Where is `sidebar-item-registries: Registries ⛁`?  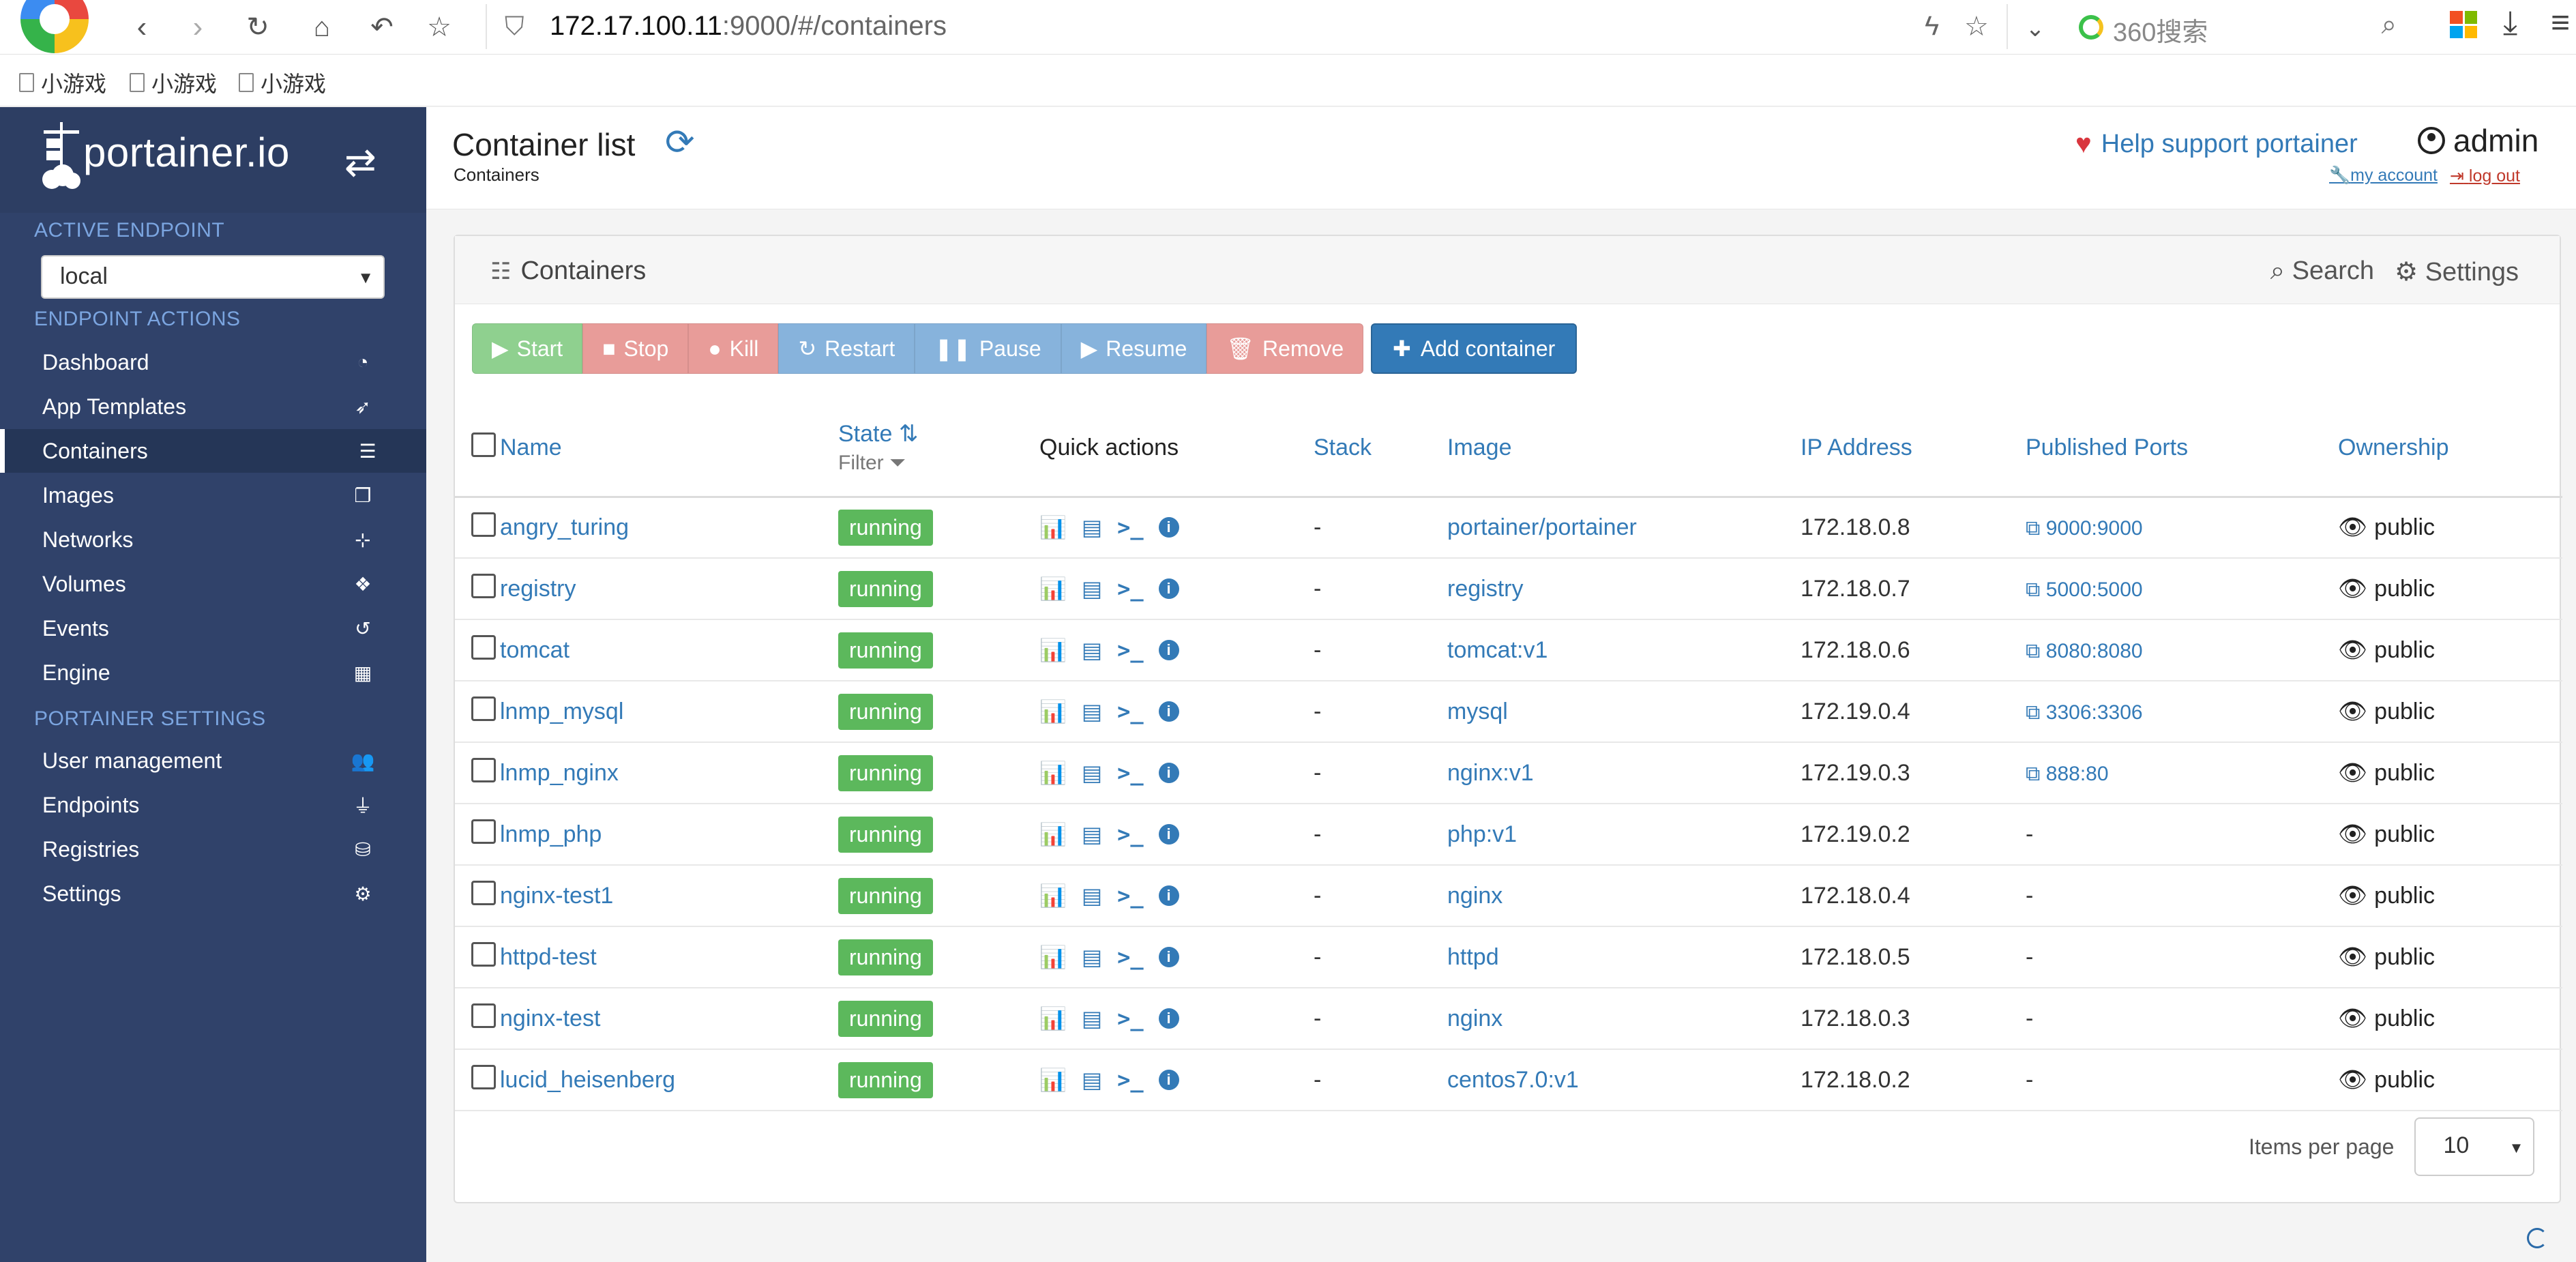
sidebar-item-registries: Registries ⛁ is located at coordinates (213, 849).